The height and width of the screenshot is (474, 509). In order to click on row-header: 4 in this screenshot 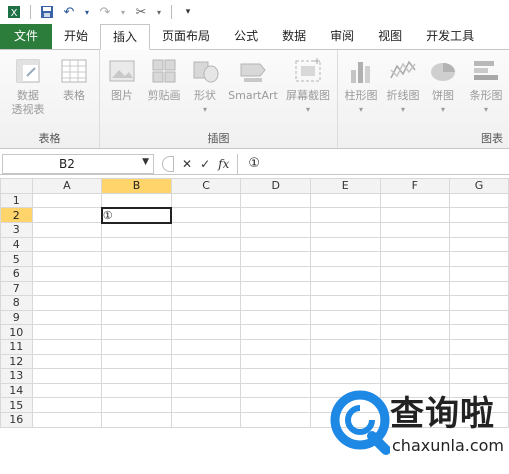, I will do `click(16, 244)`.